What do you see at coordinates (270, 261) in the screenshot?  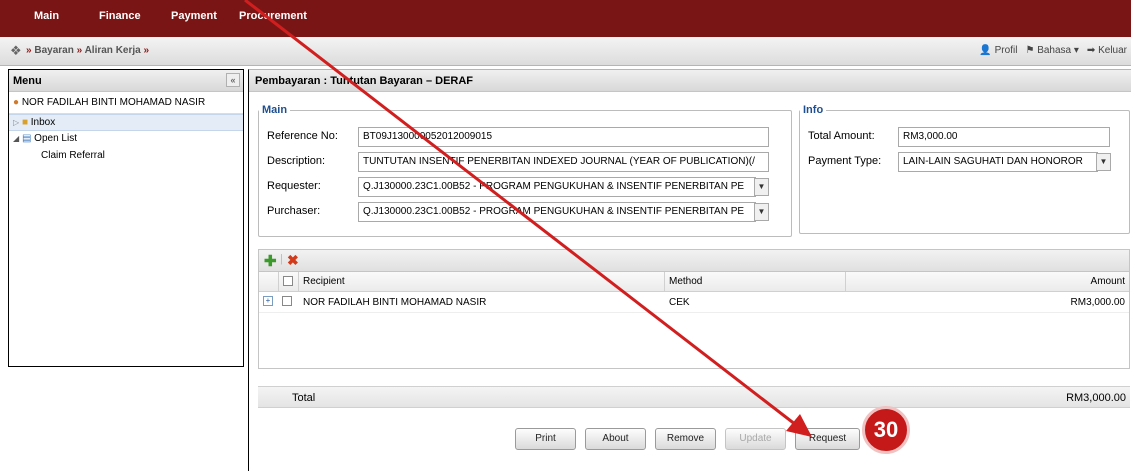 I see `add-icon: ✚` at bounding box center [270, 261].